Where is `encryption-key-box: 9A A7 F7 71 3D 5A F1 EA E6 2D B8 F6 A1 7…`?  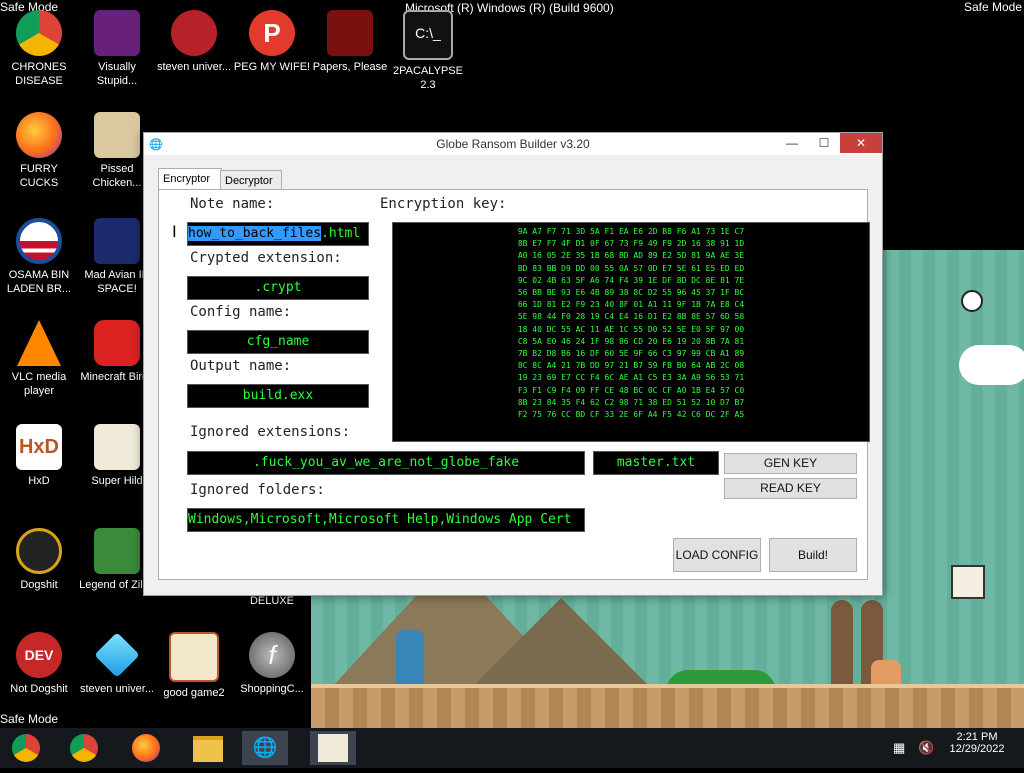 encryption-key-box: 9A A7 F7 71 3D 5A F1 EA E6 2D B8 F6 A1 7… is located at coordinates (631, 332).